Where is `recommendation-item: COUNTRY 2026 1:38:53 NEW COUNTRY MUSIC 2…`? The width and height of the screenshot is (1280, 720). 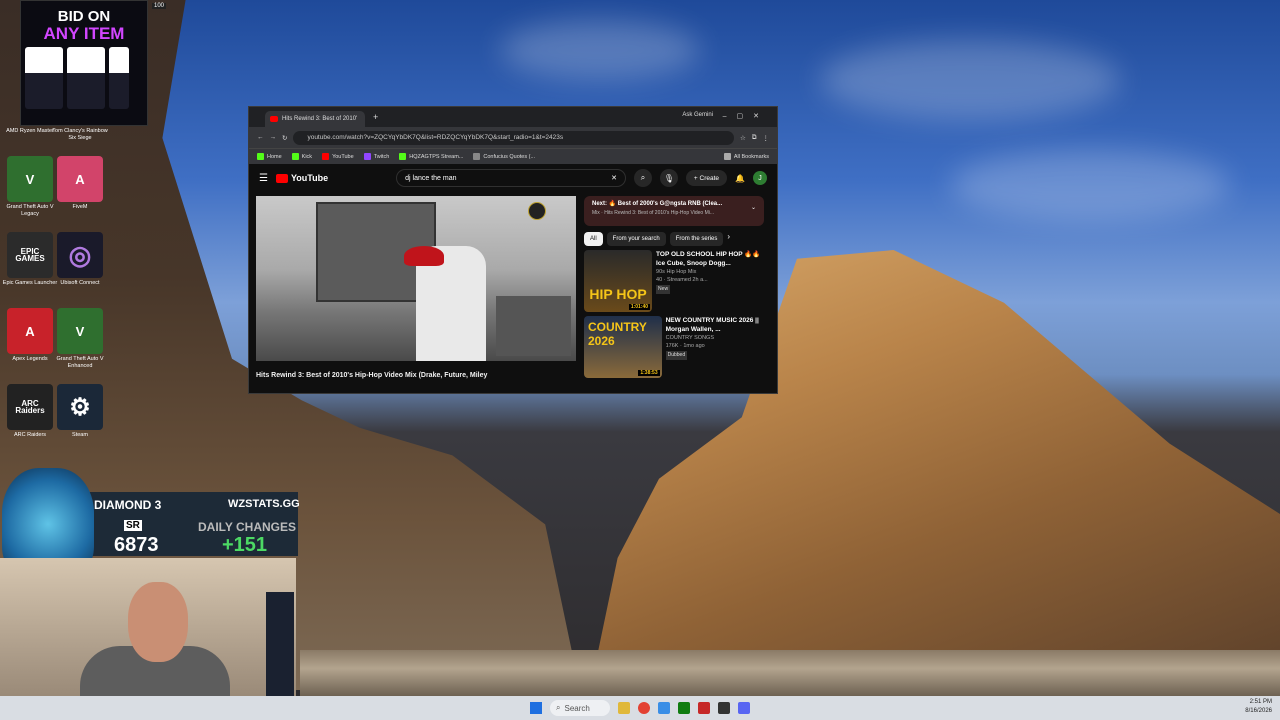 recommendation-item: COUNTRY 2026 1:38:53 NEW COUNTRY MUSIC 2… is located at coordinates (675, 347).